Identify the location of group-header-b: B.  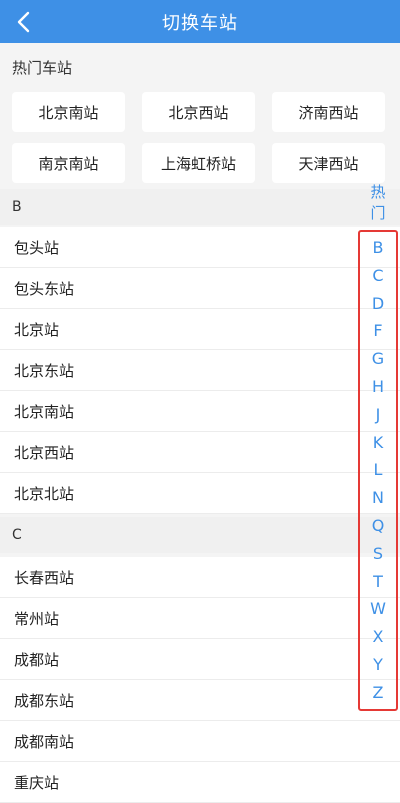
(200, 207).